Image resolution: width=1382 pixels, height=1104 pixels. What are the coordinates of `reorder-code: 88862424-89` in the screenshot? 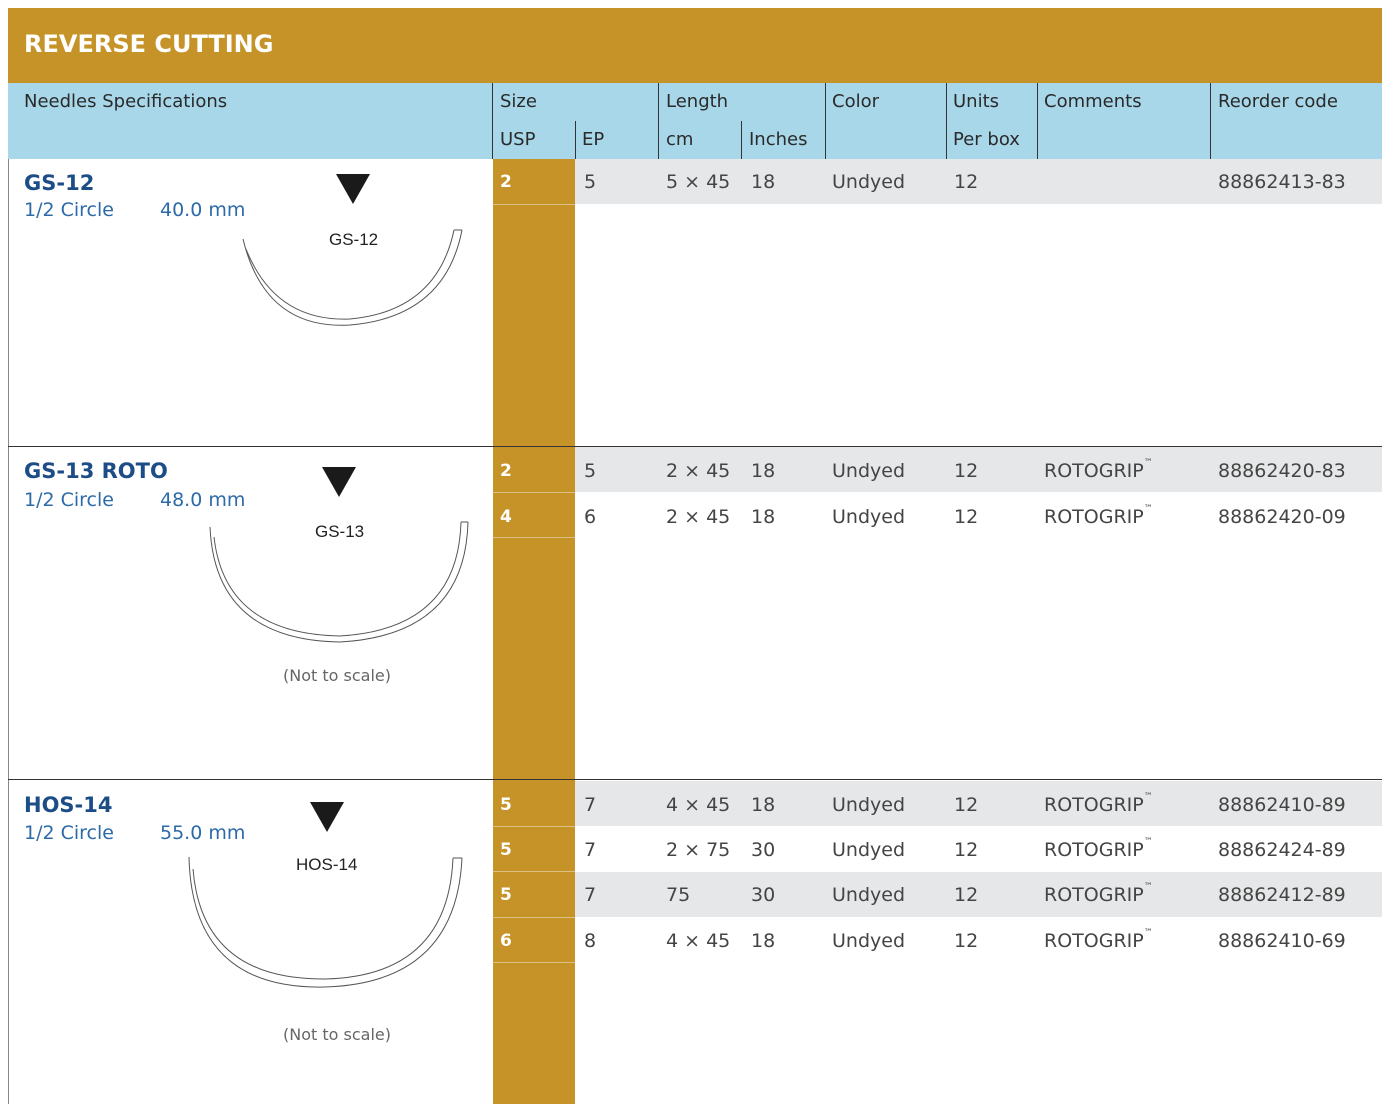 It's located at (1282, 850).